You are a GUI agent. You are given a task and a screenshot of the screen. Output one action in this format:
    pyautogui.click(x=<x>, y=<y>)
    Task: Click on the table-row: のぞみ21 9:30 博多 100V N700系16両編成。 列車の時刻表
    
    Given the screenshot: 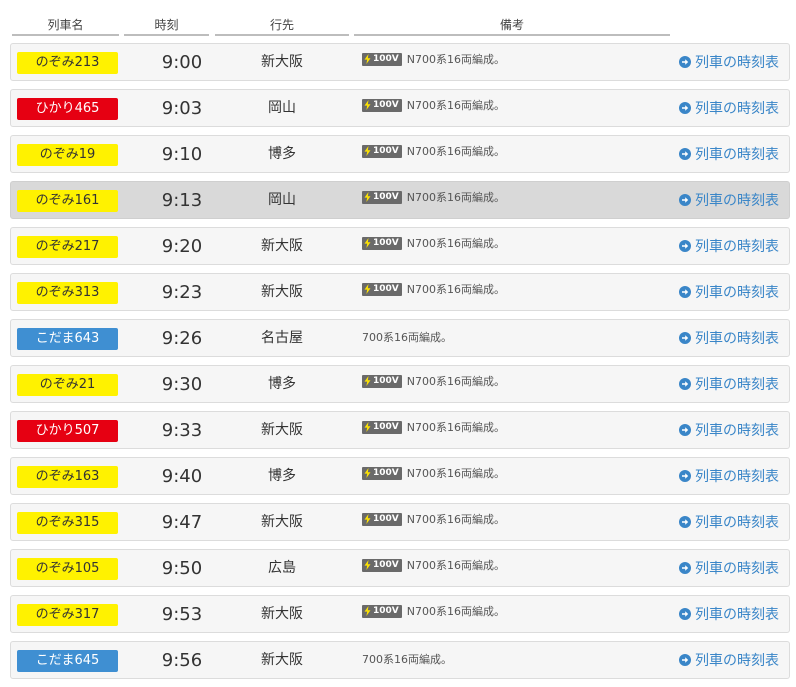 What is the action you would take?
    pyautogui.click(x=400, y=384)
    